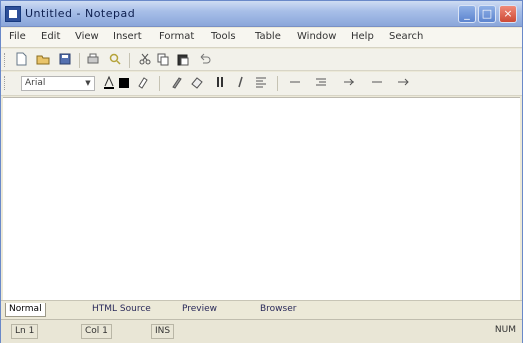 This screenshot has width=525, height=344. Describe the element at coordinates (127, 36) in the screenshot. I see `menu-insert: Insert` at that location.